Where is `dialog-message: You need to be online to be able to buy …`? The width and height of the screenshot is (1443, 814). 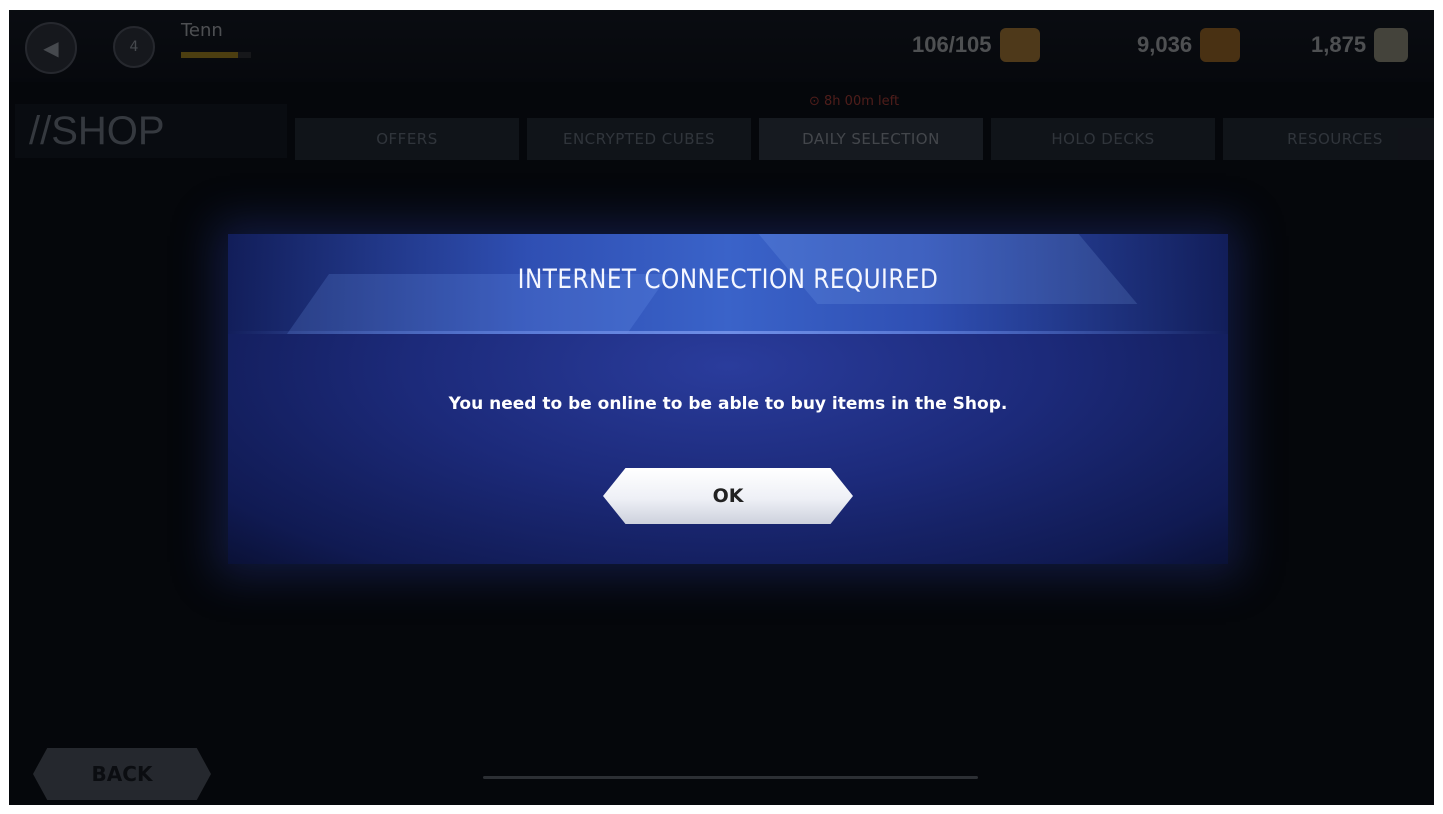
dialog-message: You need to be online to be able to buy … is located at coordinates (728, 404).